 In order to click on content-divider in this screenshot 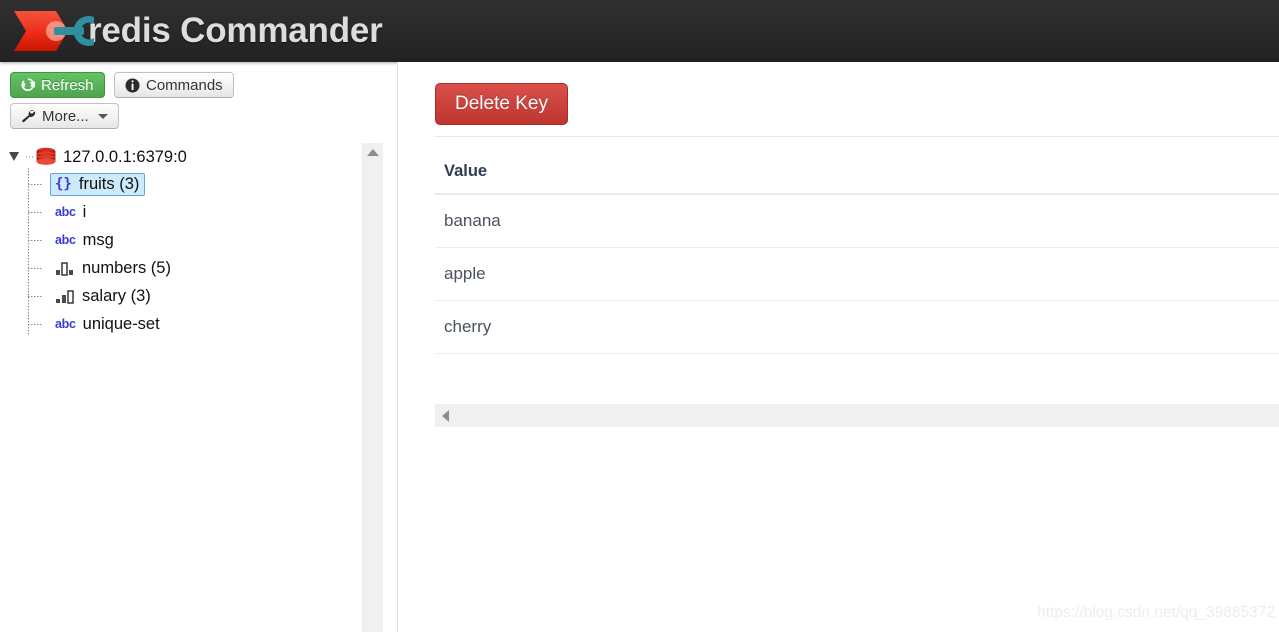, I will do `click(857, 136)`.